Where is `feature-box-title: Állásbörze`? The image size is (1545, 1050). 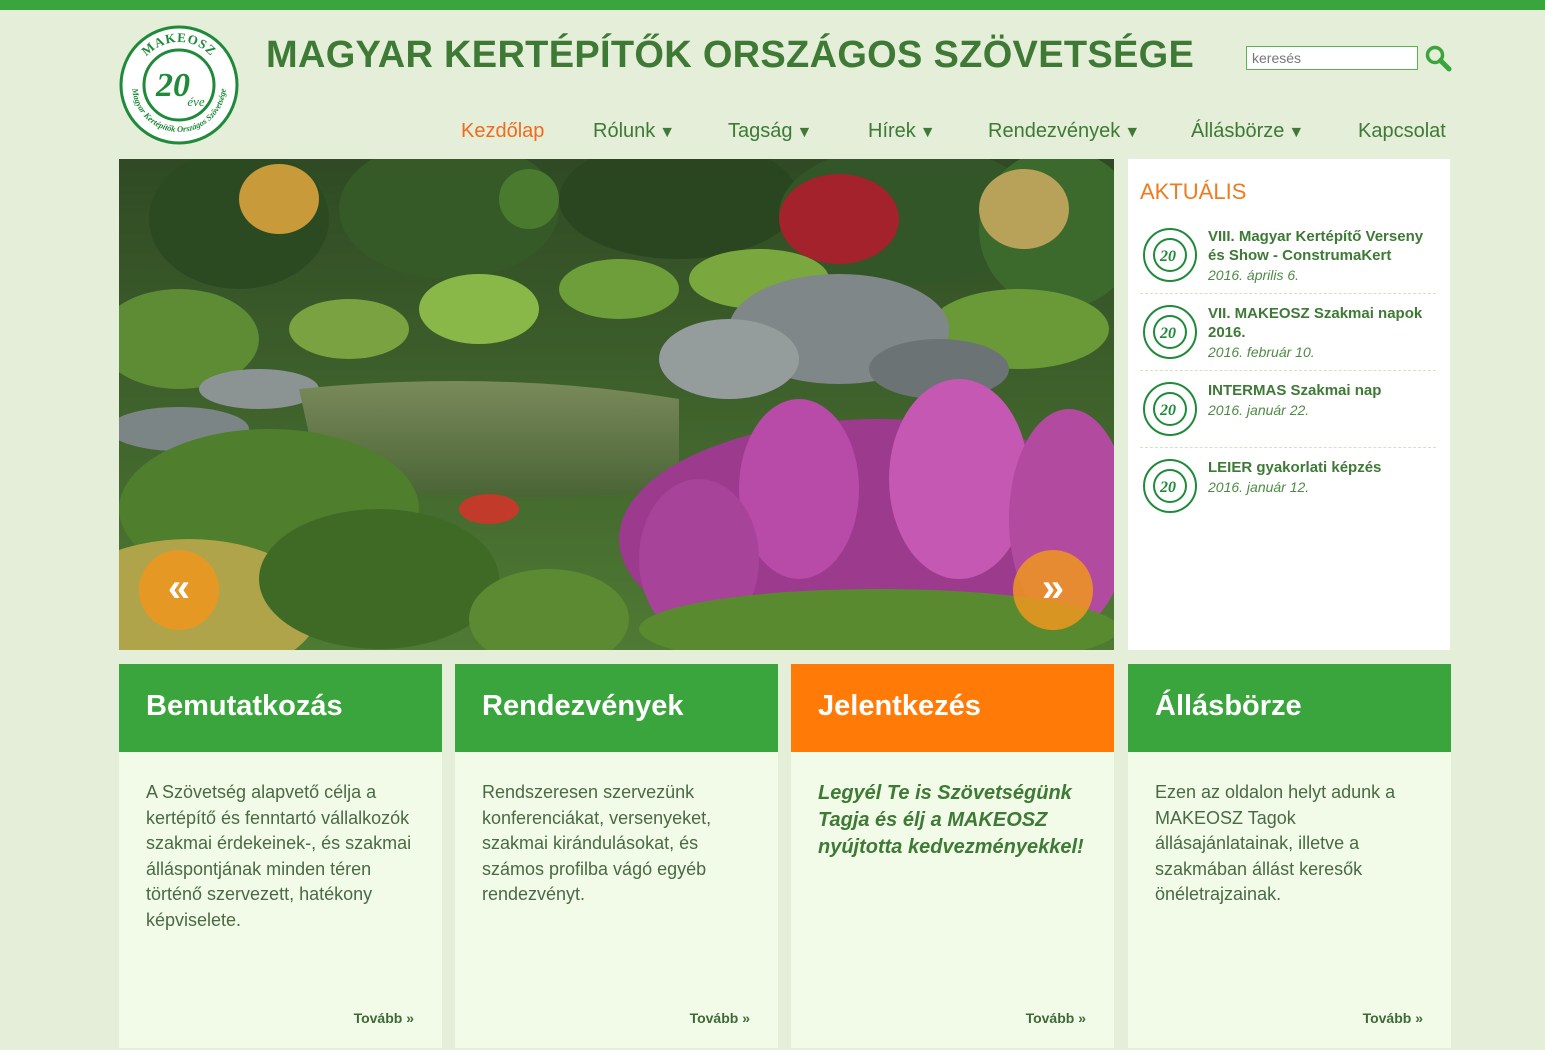 feature-box-title: Állásbörze is located at coordinates (1289, 708).